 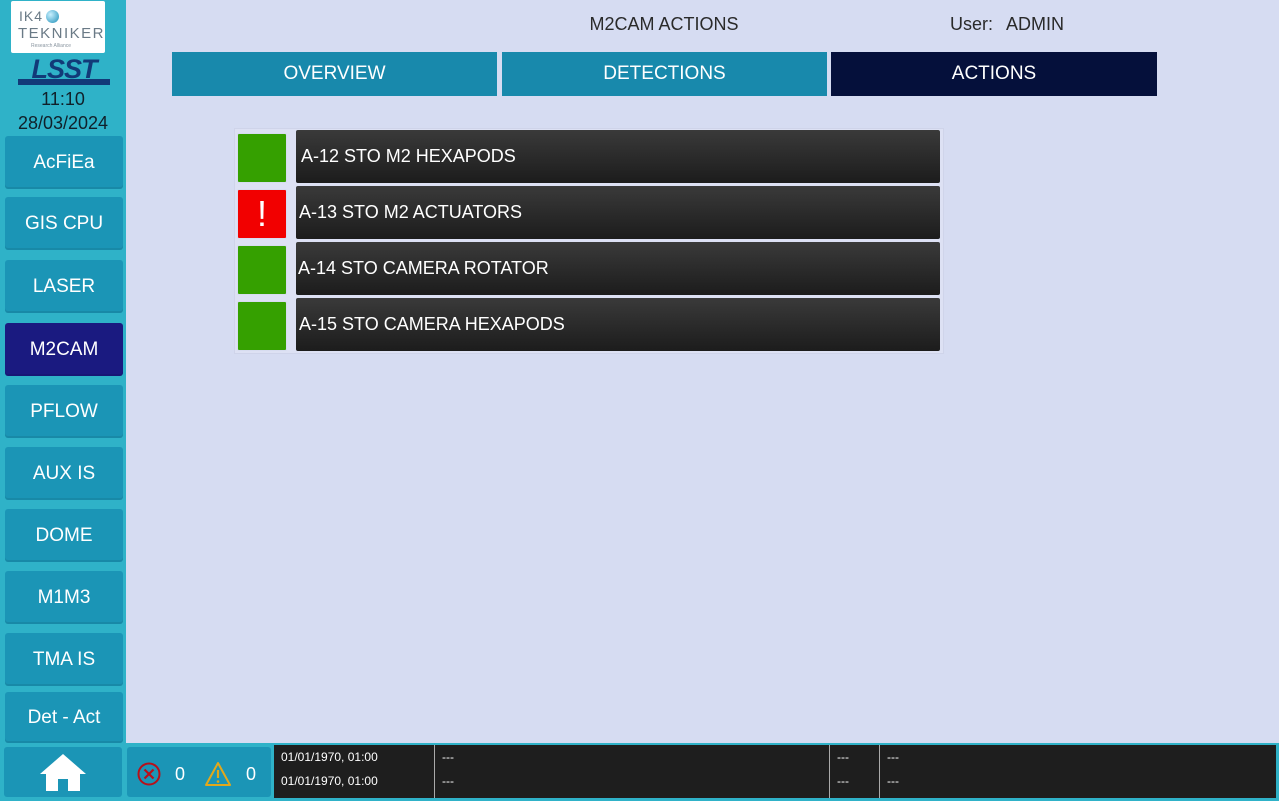 I want to click on partner-logo: IK4 TEKNIKER Research Alliance, so click(x=58, y=27).